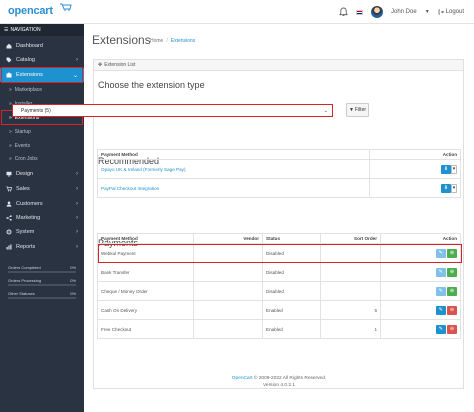  I want to click on sidebar-subitem-cron-jobs: » Cron Jobs, so click(42, 159).